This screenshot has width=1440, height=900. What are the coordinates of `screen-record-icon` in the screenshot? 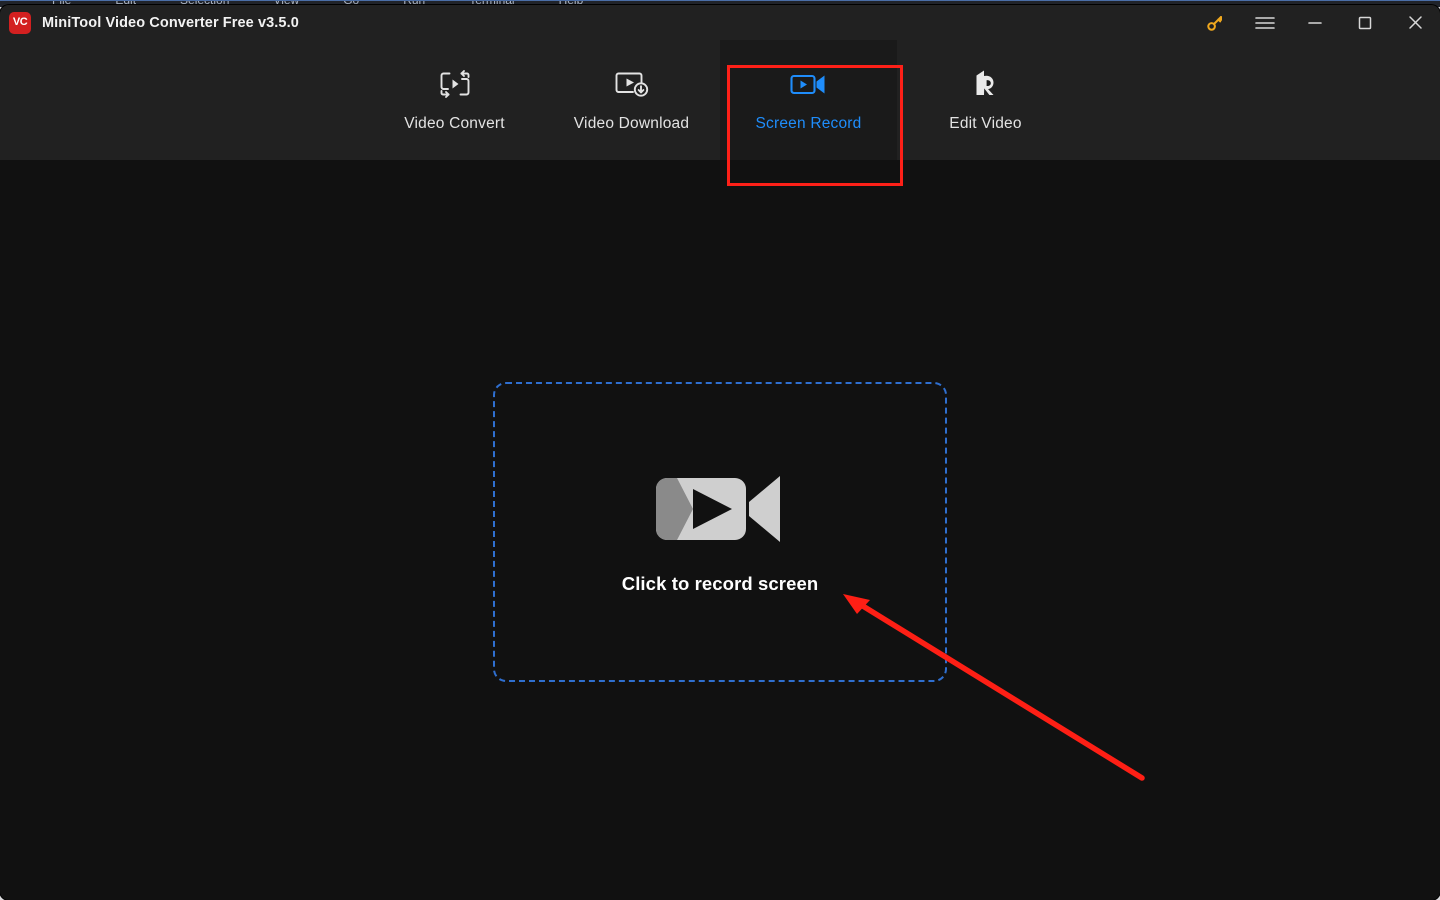 It's located at (809, 84).